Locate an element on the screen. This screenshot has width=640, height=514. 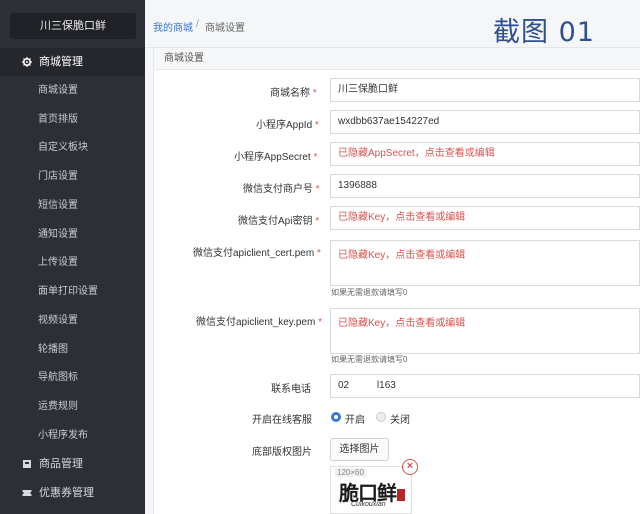
choose-image-button: 选择图片 is located at coordinates (359, 449).